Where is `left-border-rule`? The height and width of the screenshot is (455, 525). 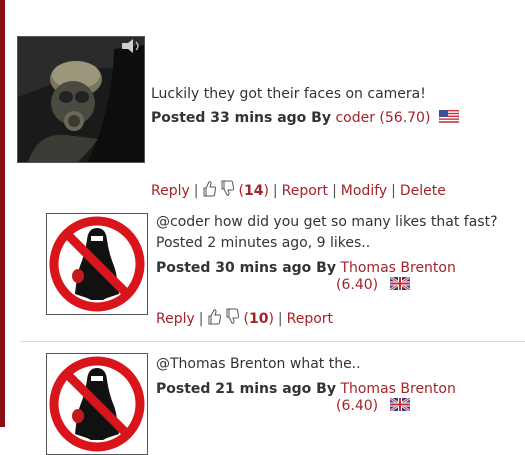 left-border-rule is located at coordinates (2, 213).